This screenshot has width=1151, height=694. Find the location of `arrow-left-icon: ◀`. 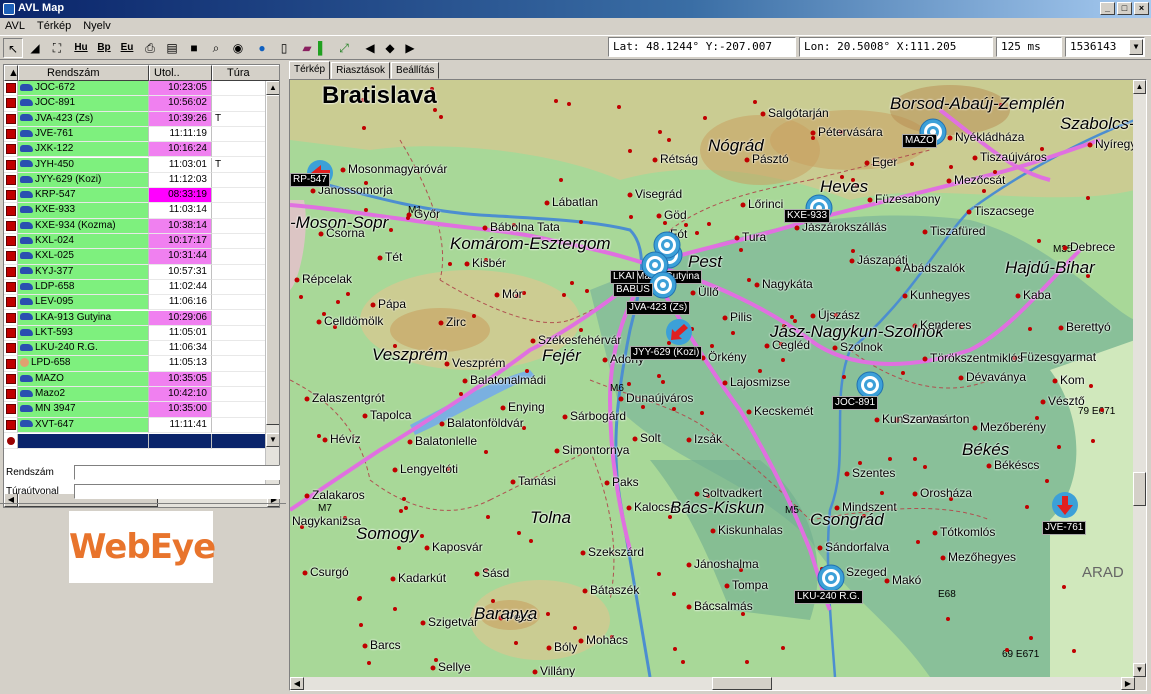

arrow-left-icon: ◀ is located at coordinates (370, 48).